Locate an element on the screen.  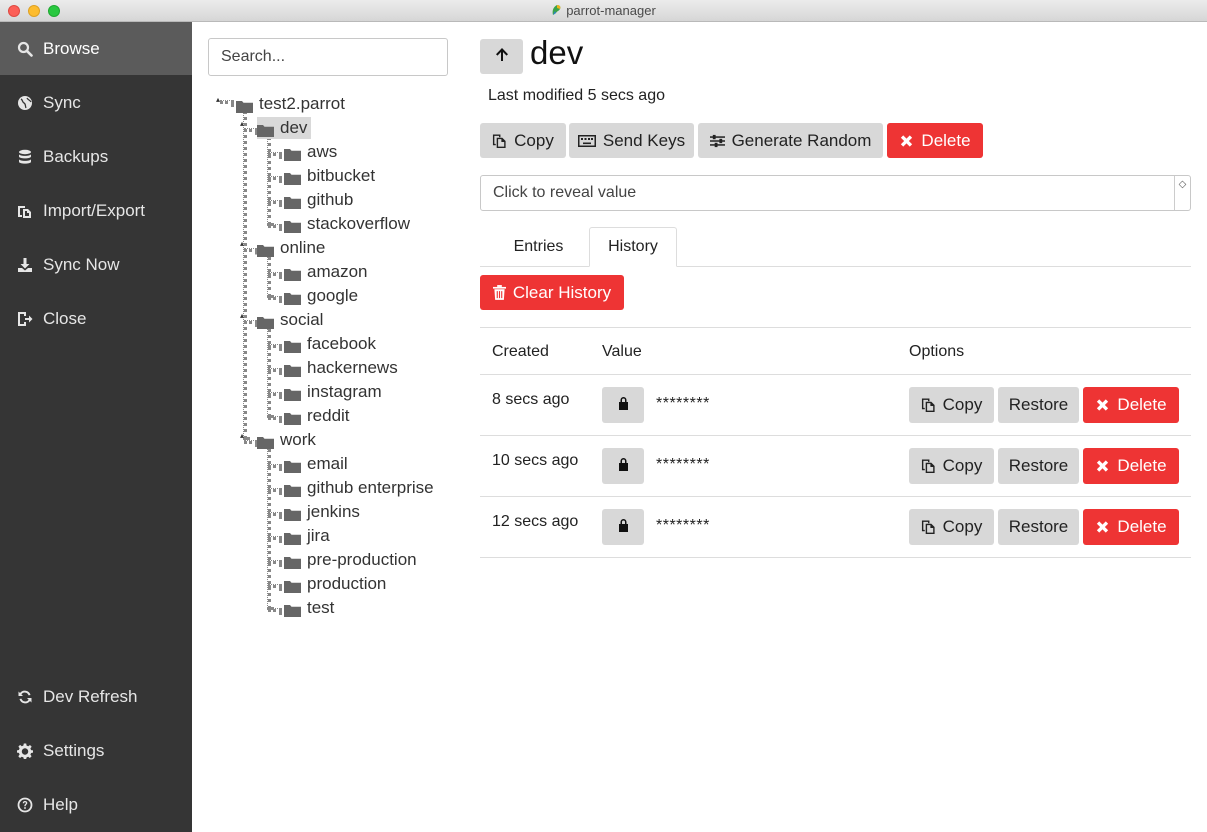
sidebar-item-settings: Settings is located at coordinates (96, 750).